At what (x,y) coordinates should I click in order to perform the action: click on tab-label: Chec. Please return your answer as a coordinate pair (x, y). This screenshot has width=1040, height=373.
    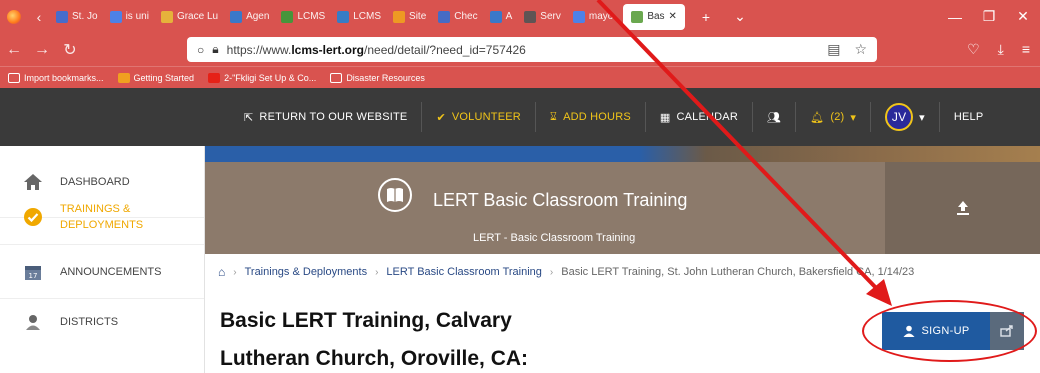
    Looking at the image, I should click on (466, 16).